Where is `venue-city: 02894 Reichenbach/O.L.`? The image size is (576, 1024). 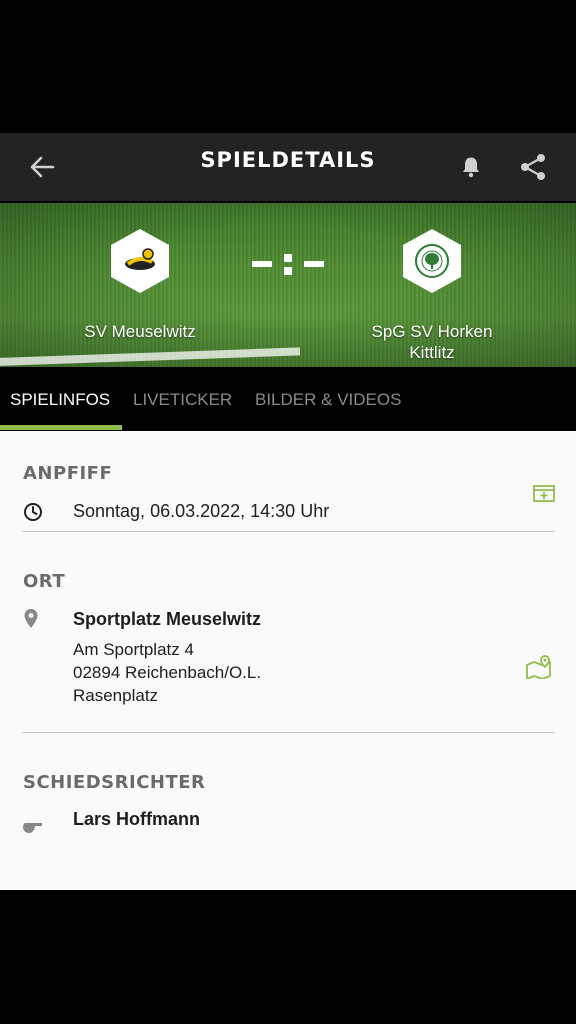
venue-city: 02894 Reichenbach/O.L. is located at coordinates (167, 672).